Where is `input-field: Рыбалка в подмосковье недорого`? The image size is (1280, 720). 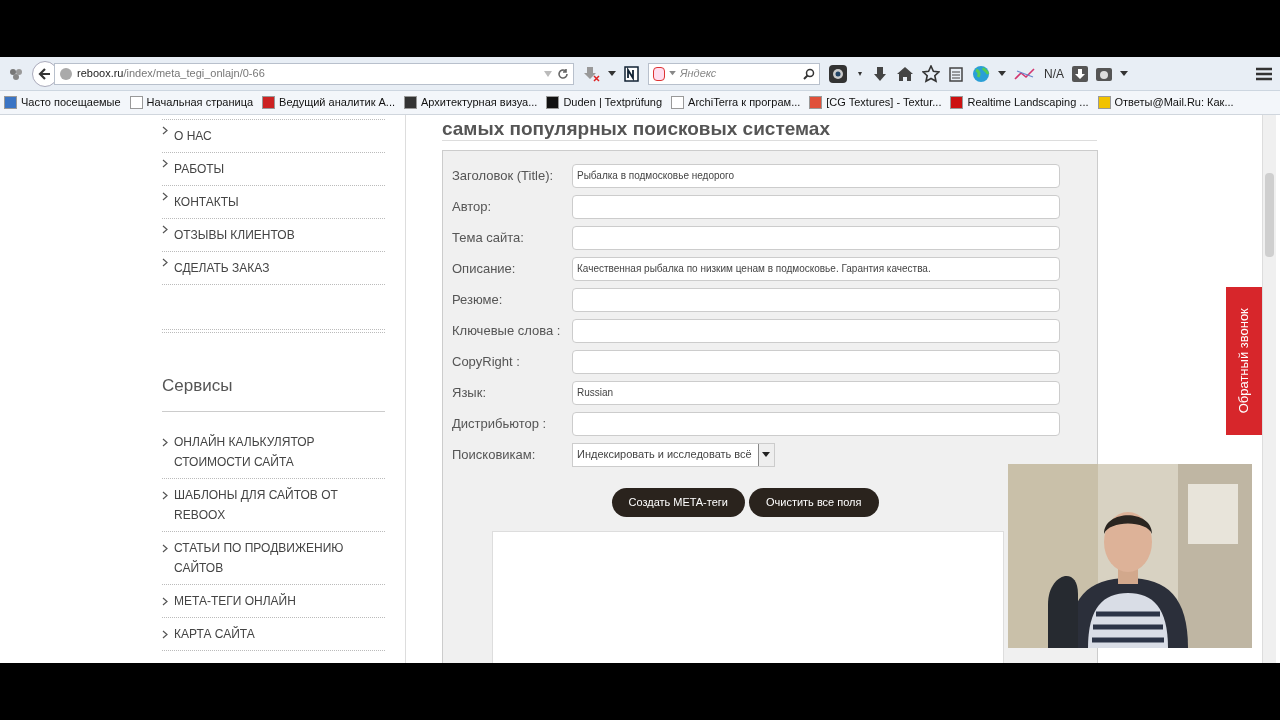
input-field: Рыбалка в подмосковье недорого is located at coordinates (816, 175).